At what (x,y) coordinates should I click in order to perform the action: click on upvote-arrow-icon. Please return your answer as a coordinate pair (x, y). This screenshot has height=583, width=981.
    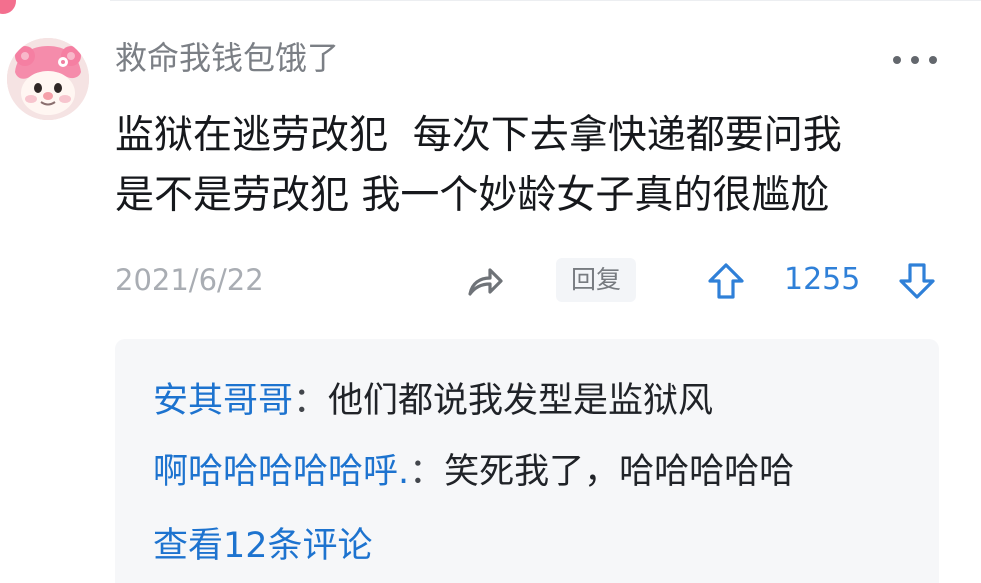
    Looking at the image, I should click on (726, 281).